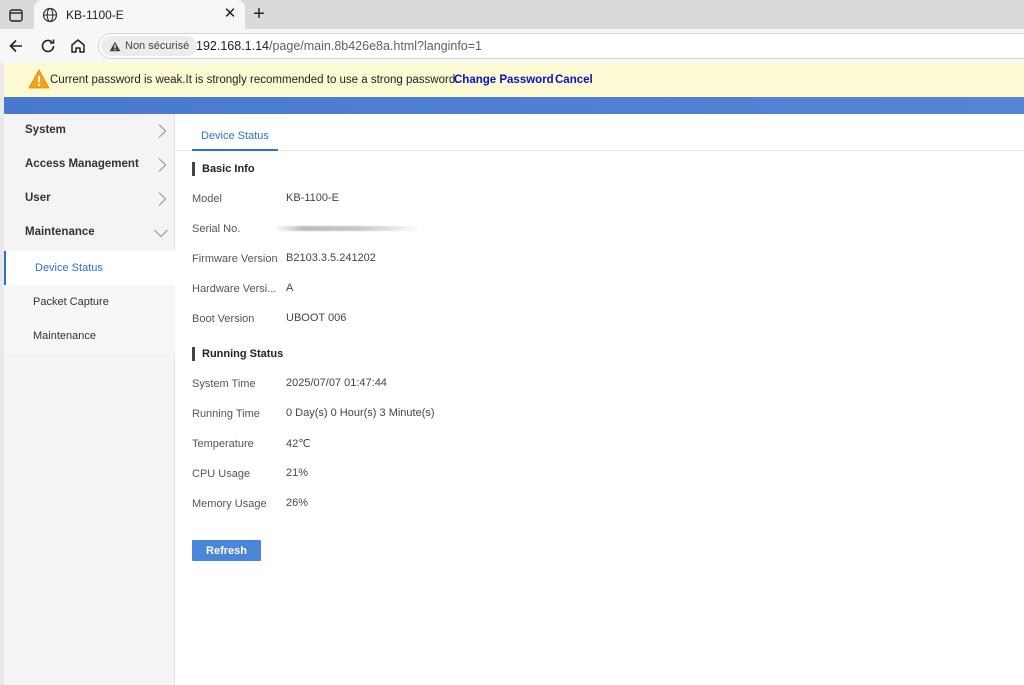 The width and height of the screenshot is (1024, 685). What do you see at coordinates (235, 259) in the screenshot?
I see `field-label-firmware: Firmware Version` at bounding box center [235, 259].